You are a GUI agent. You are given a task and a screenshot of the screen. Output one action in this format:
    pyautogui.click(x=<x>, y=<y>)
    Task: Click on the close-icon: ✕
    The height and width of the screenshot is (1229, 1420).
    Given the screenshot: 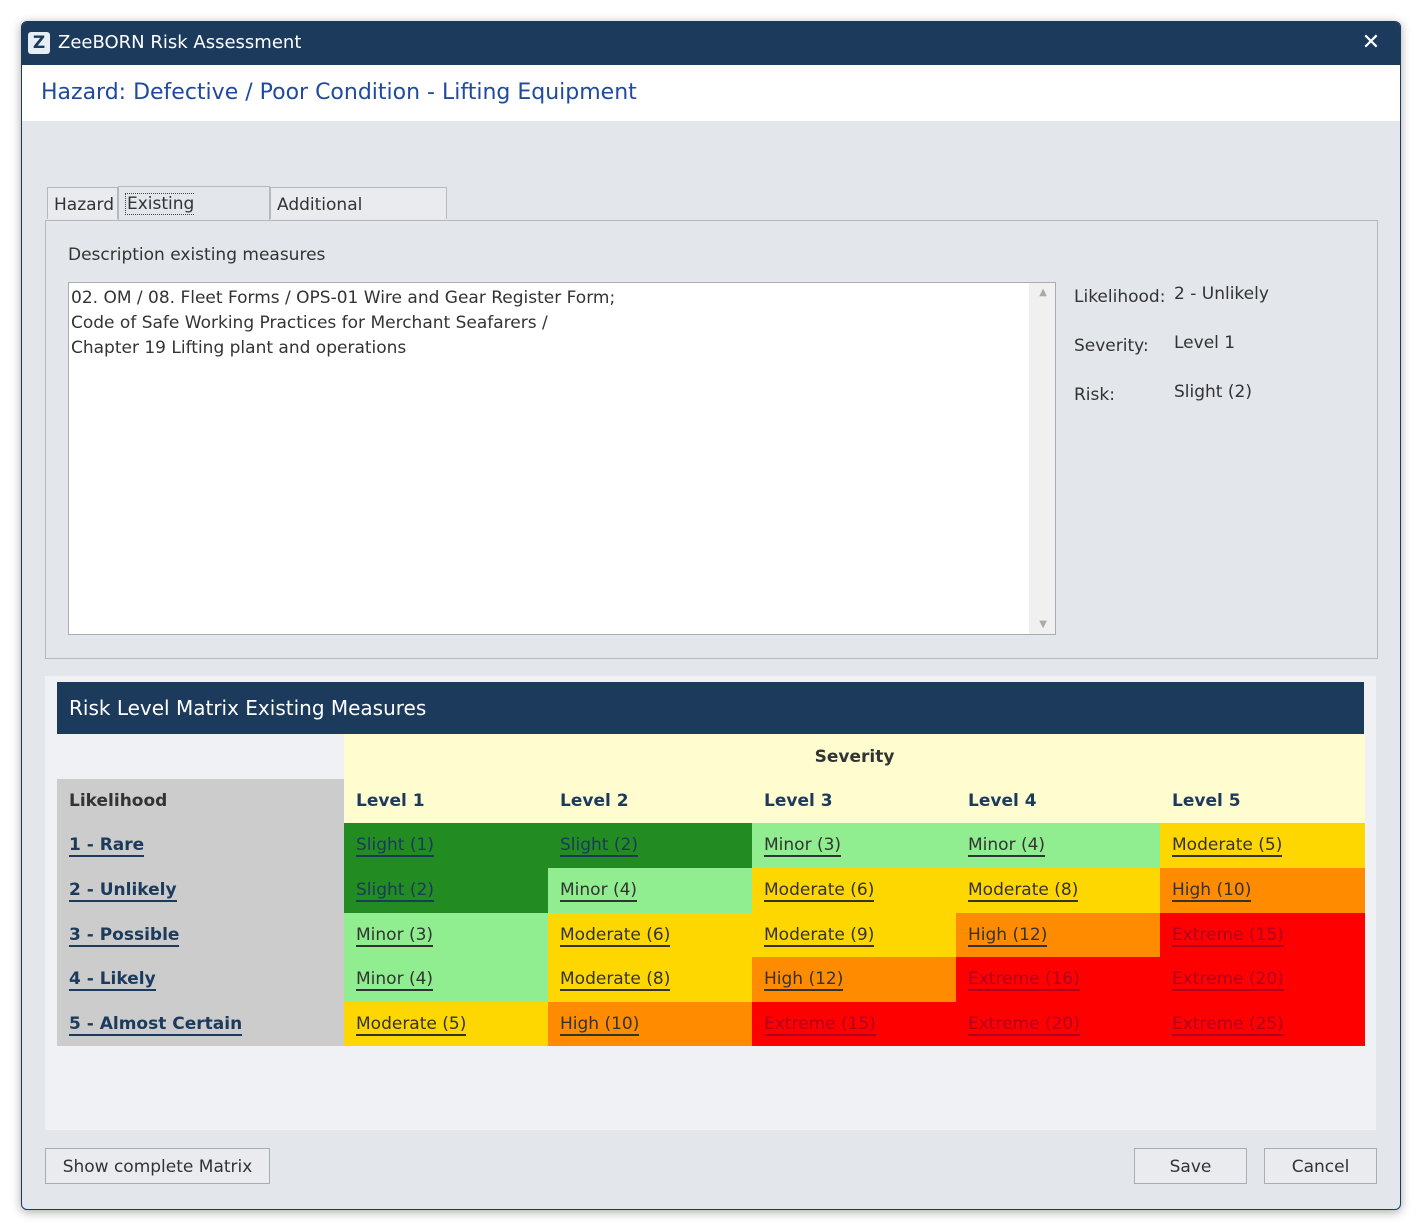 What is the action you would take?
    pyautogui.click(x=1371, y=43)
    